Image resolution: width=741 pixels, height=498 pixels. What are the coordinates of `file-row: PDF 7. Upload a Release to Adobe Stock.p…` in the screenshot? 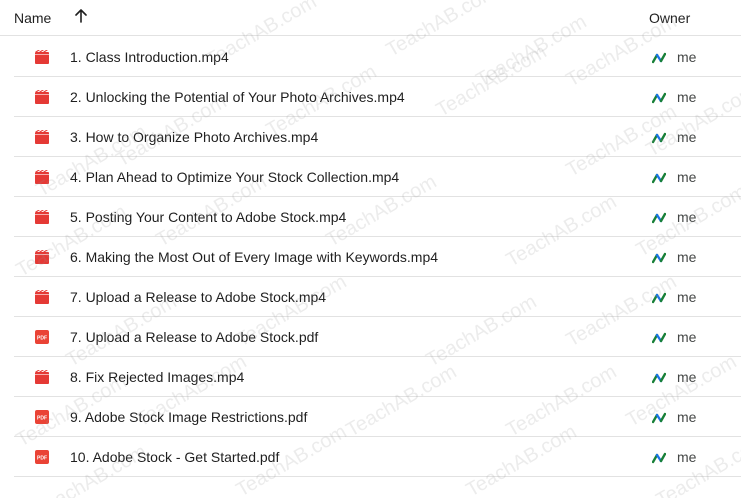 It's located at (377, 337).